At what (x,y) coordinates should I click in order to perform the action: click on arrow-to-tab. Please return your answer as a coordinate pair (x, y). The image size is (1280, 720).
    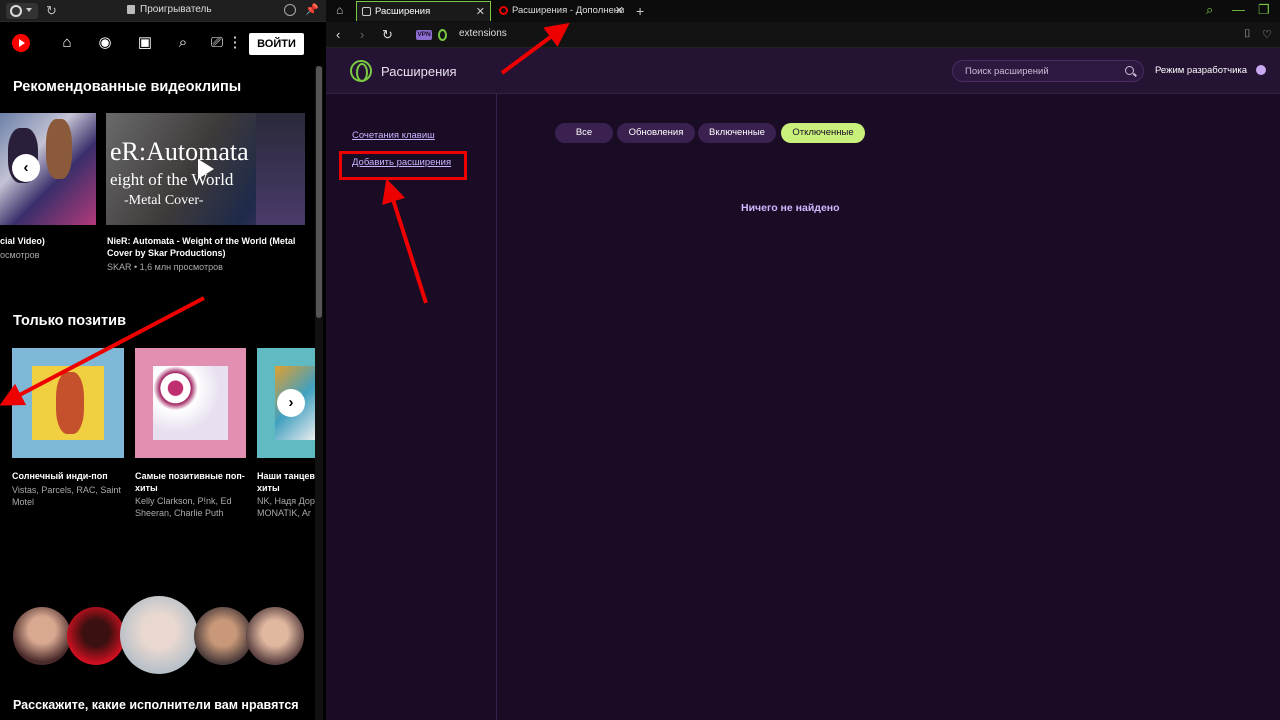
    Looking at the image, I should click on (535, 48).